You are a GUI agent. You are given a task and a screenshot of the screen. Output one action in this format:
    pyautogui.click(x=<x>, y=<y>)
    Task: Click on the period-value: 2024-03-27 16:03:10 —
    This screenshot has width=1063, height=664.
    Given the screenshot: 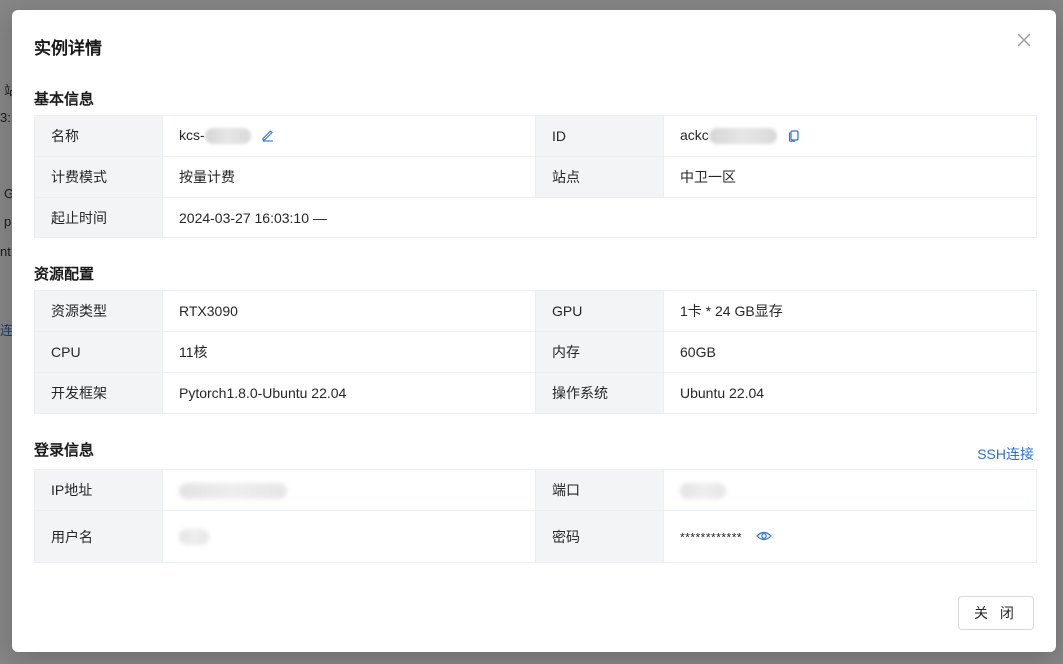 What is the action you would take?
    pyautogui.click(x=599, y=217)
    